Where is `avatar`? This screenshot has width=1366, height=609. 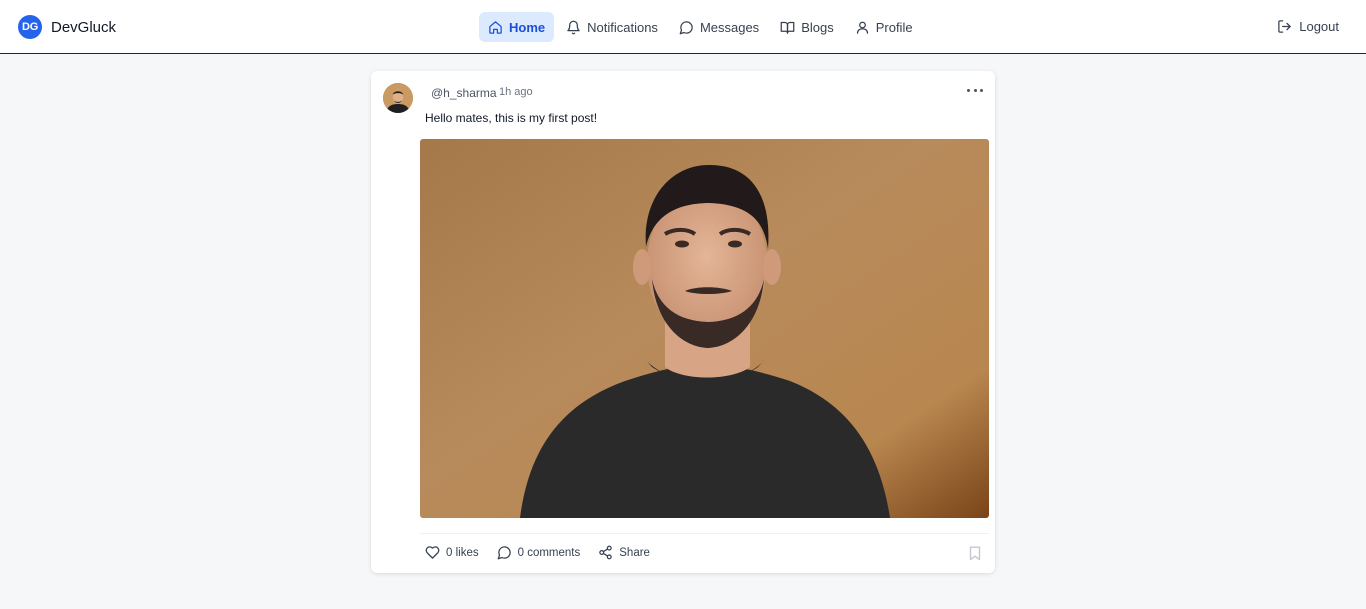 avatar is located at coordinates (398, 98).